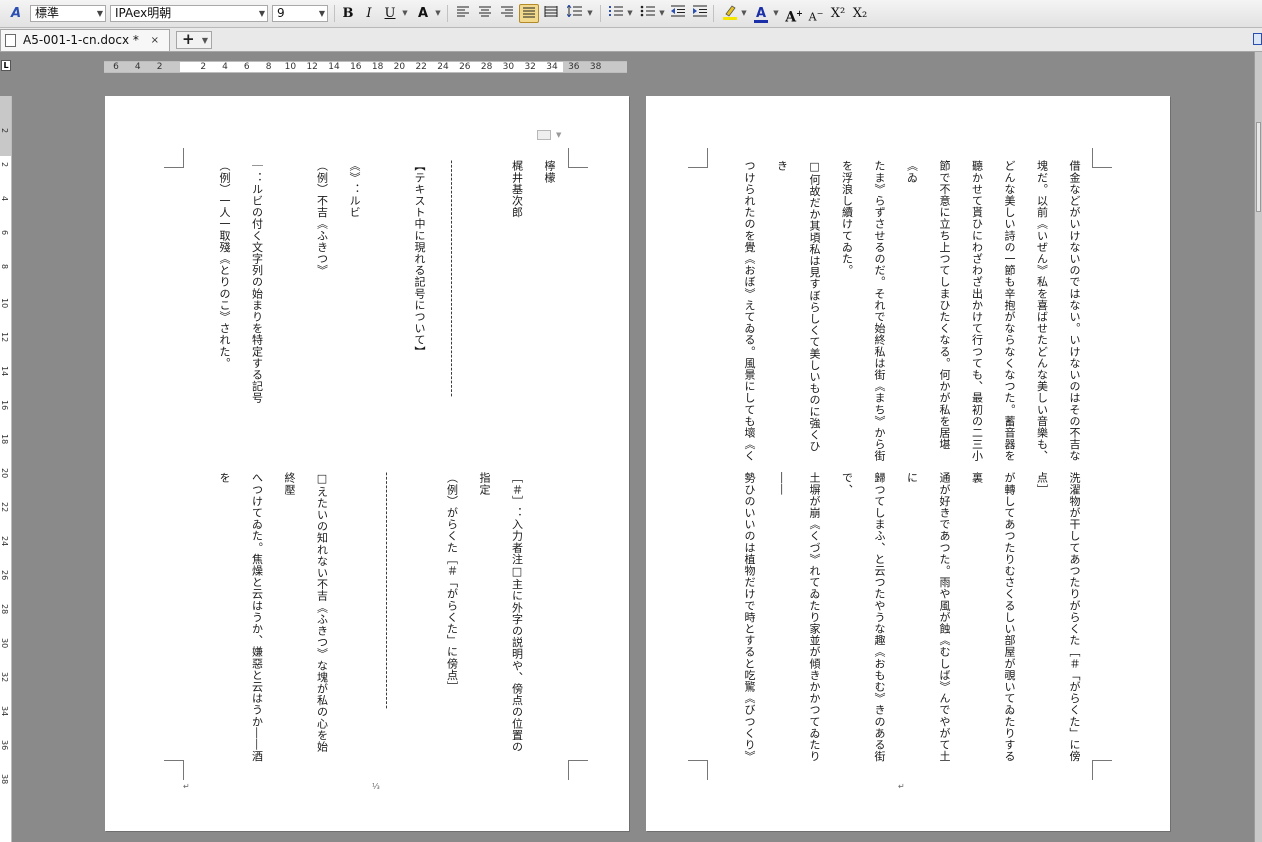 The width and height of the screenshot is (1262, 842). I want to click on text-line: （例）一人一取殘《とりのこ》された。, so click(224, 264).